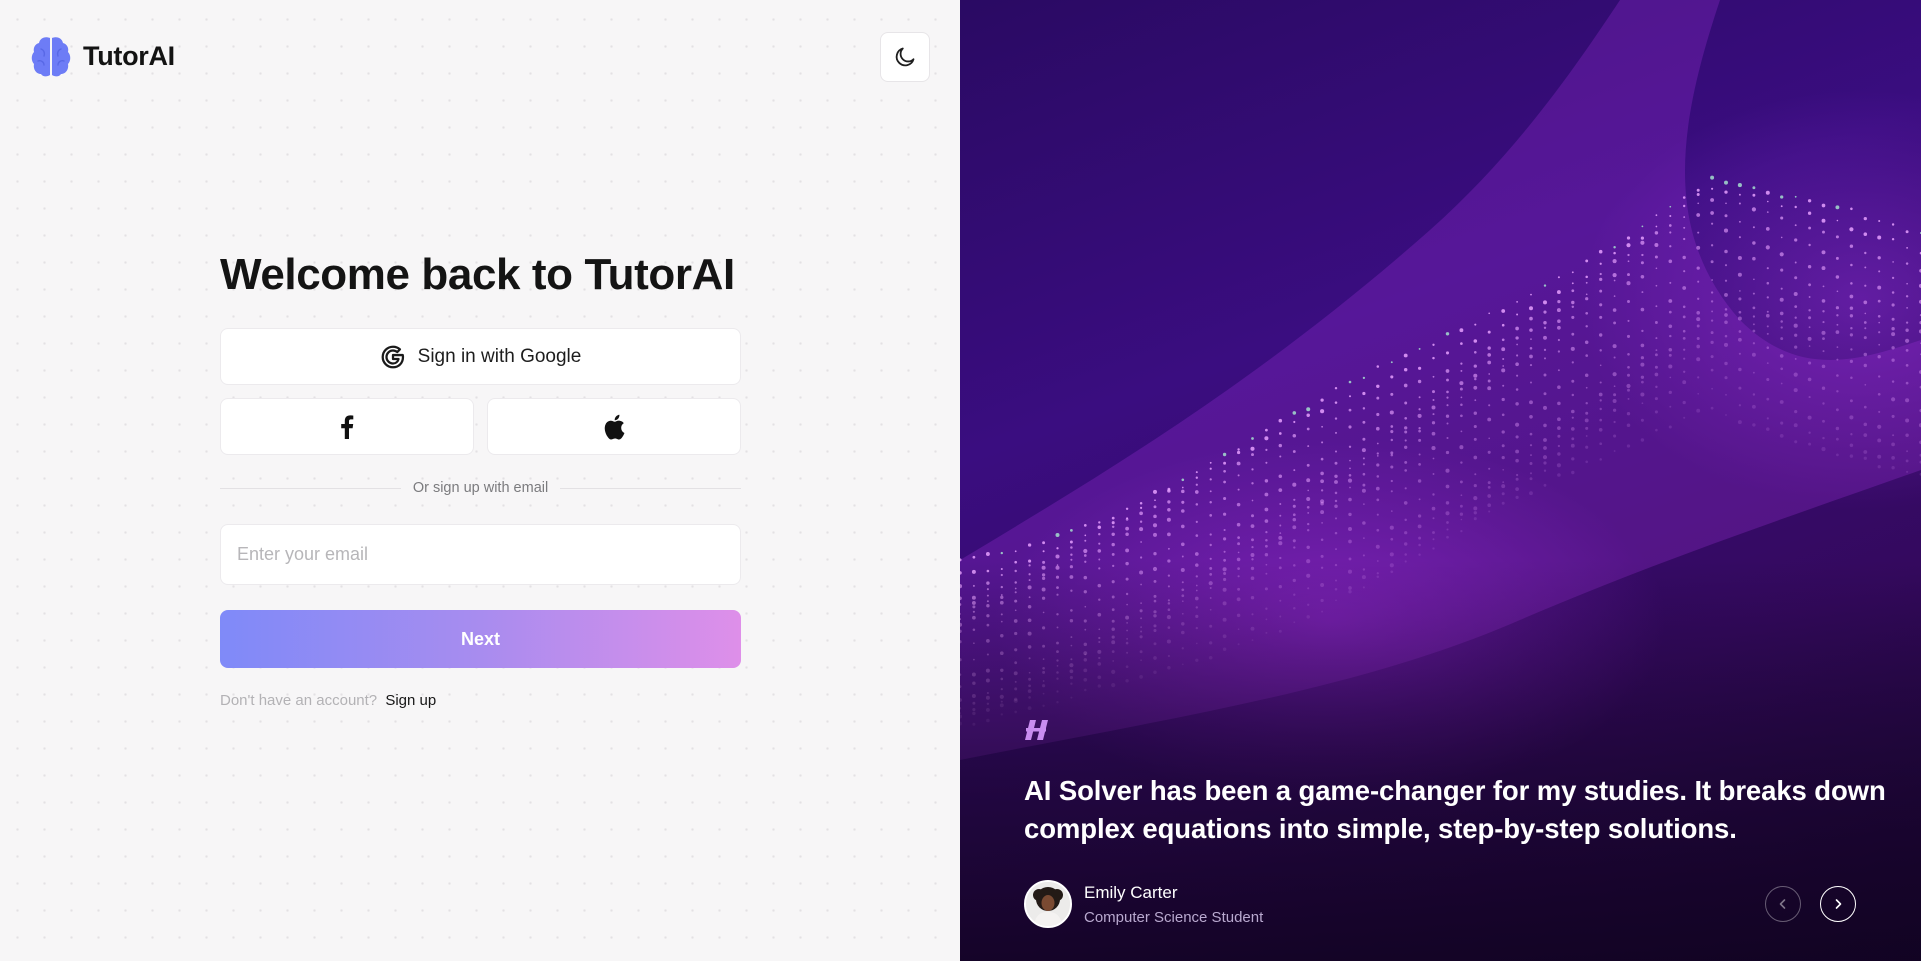 This screenshot has width=1921, height=961. What do you see at coordinates (129, 55) in the screenshot?
I see `brand-name: TutorAI` at bounding box center [129, 55].